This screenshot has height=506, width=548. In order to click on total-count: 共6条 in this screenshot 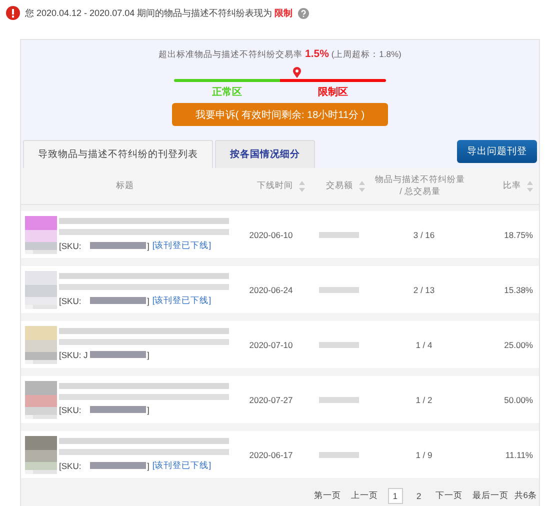, I will do `click(525, 496)`.